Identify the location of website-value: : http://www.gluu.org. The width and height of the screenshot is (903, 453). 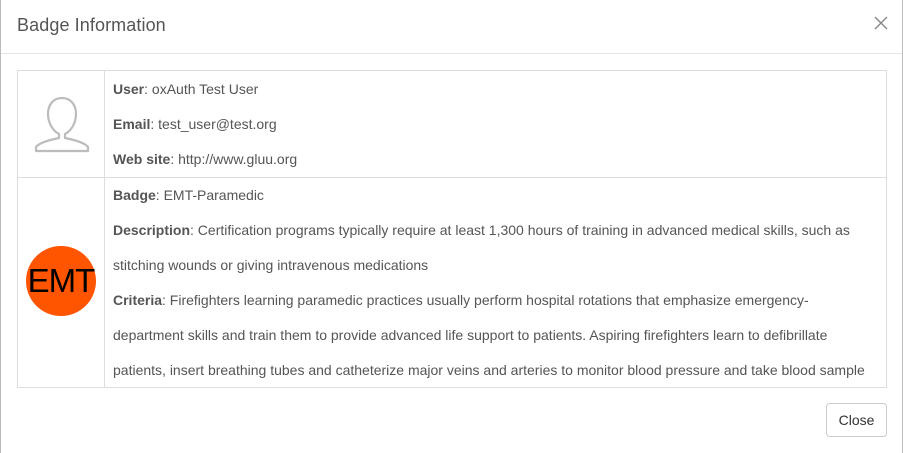
(234, 159).